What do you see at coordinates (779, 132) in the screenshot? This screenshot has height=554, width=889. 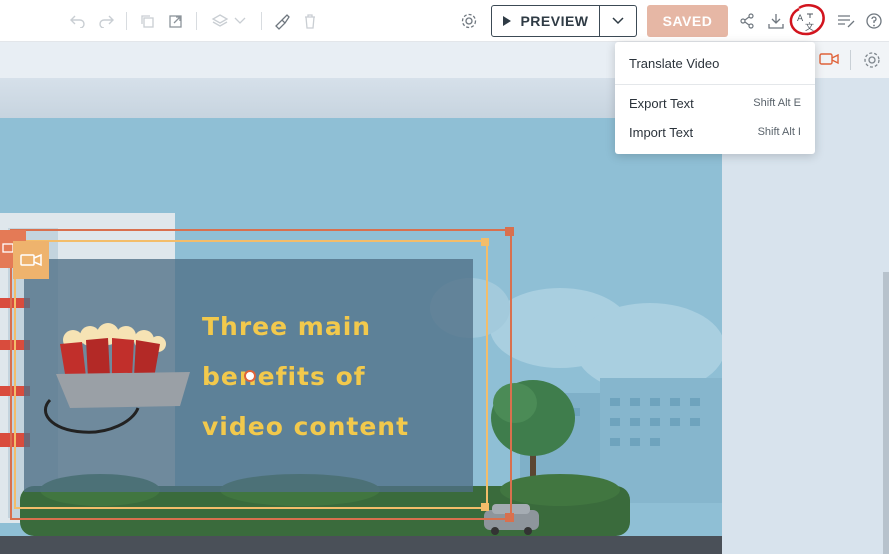 I see `menu-item-shortcut: Shift Alt I` at bounding box center [779, 132].